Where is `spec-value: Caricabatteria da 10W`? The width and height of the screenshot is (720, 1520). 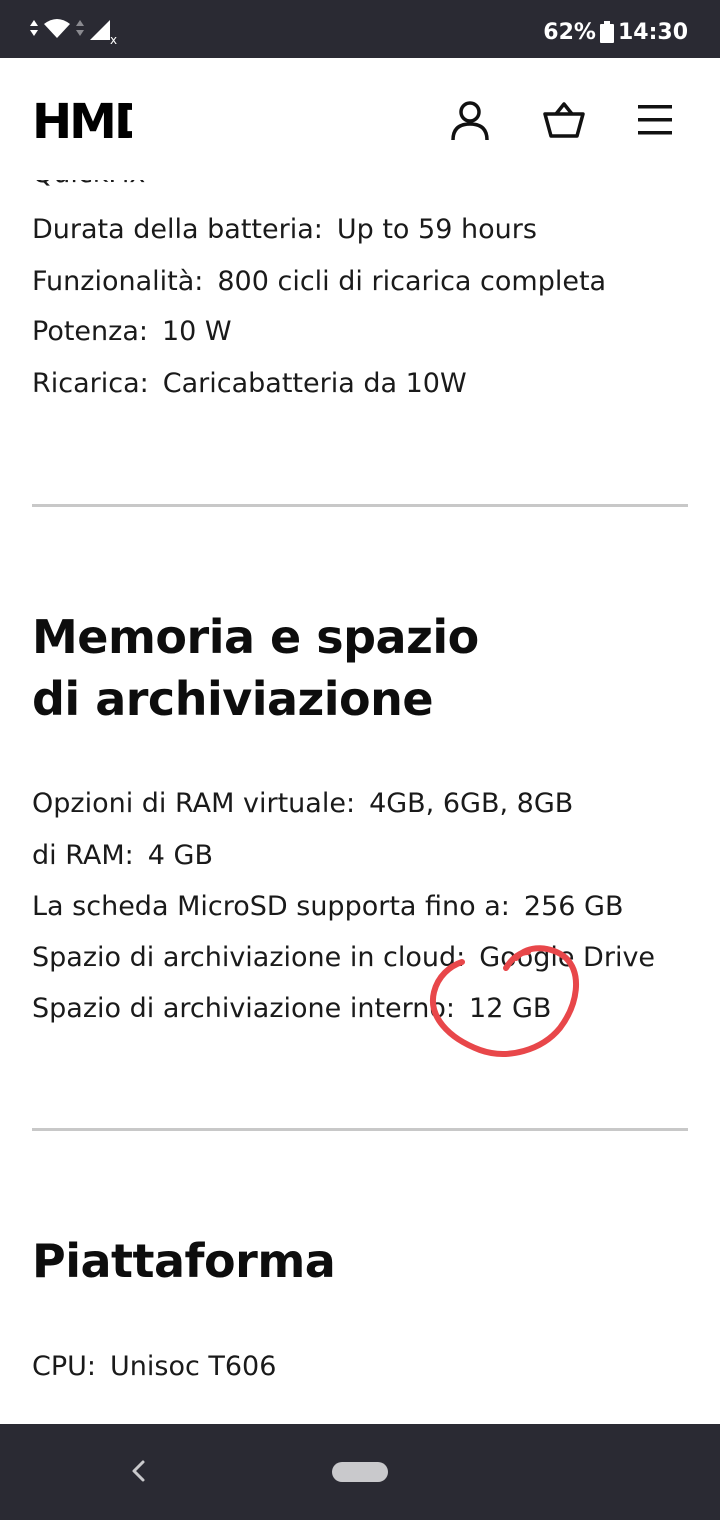
spec-value: Caricabatteria da 10W is located at coordinates (314, 383).